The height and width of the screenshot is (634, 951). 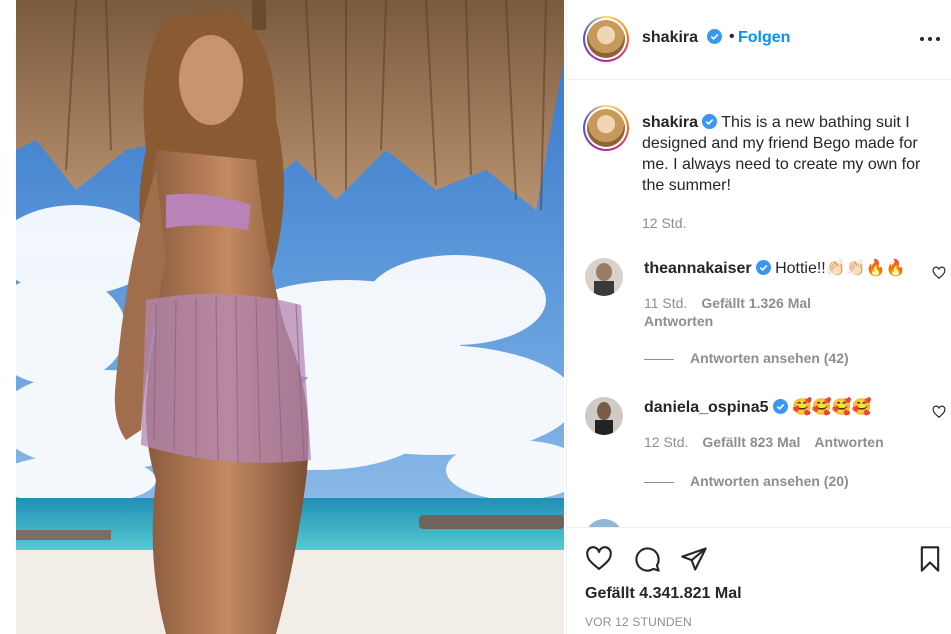 What do you see at coordinates (840, 268) in the screenshot?
I see `comment-text: Hottie!!👏🏻👏🏻🔥🔥` at bounding box center [840, 268].